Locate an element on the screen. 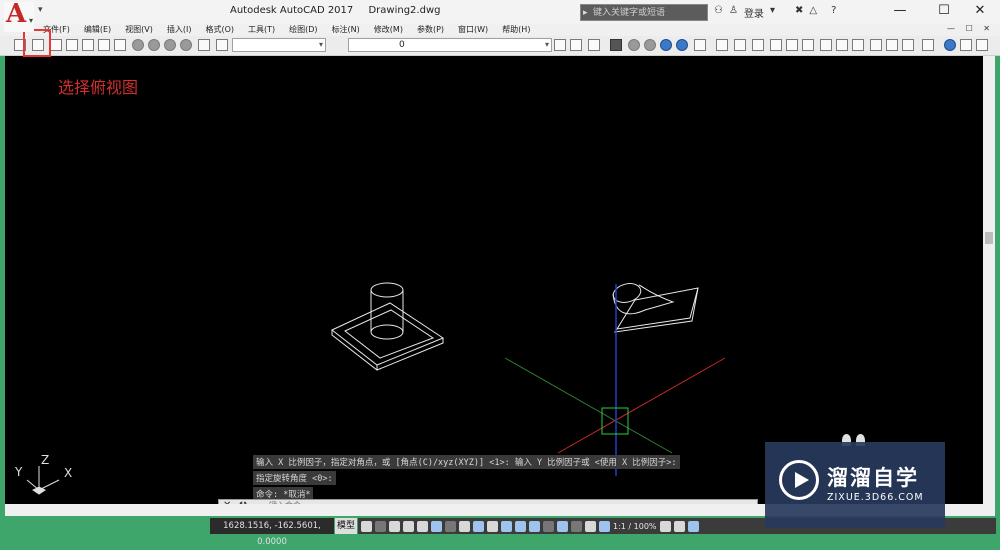 The image size is (1000, 550). ucs-z-icon is located at coordinates (908, 45).